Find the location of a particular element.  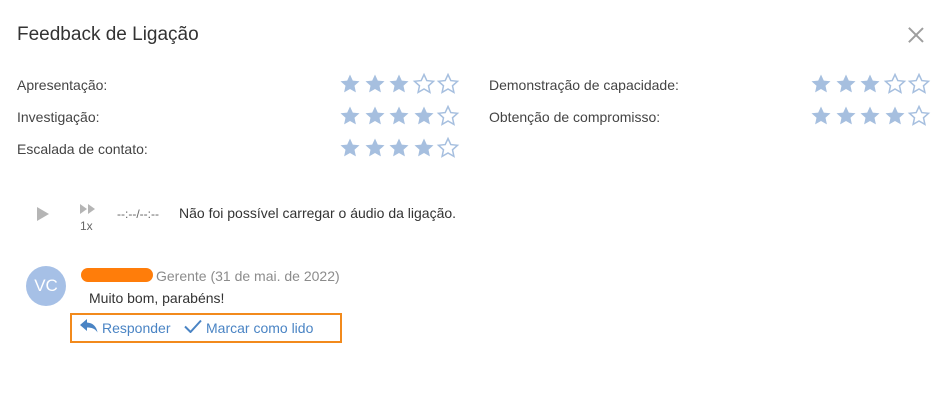

rating-stars-apresentacao is located at coordinates (399, 84).